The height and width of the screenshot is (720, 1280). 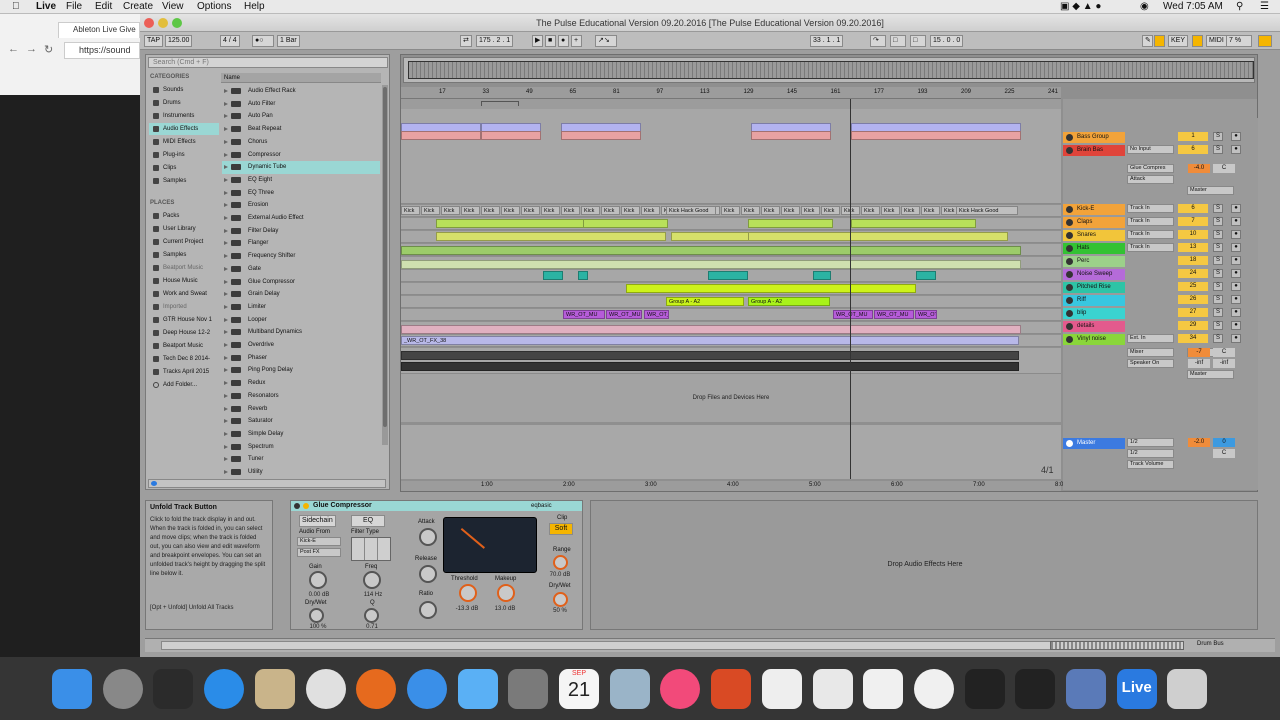 What do you see at coordinates (1210, 190) in the screenshot?
I see `brain-bass-output: Master` at bounding box center [1210, 190].